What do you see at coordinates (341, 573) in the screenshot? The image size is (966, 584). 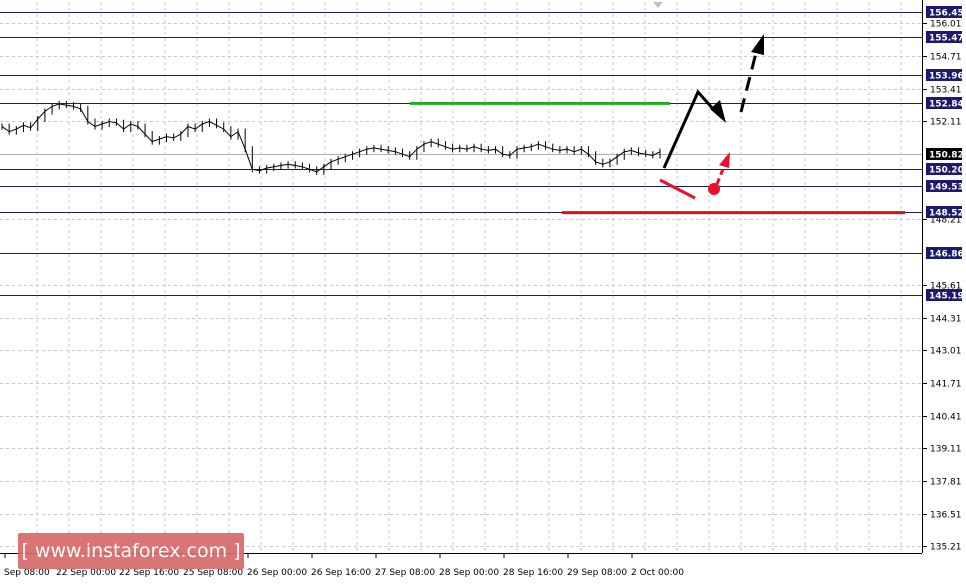 I see `time-tick-label: 26 Sep 16:00` at bounding box center [341, 573].